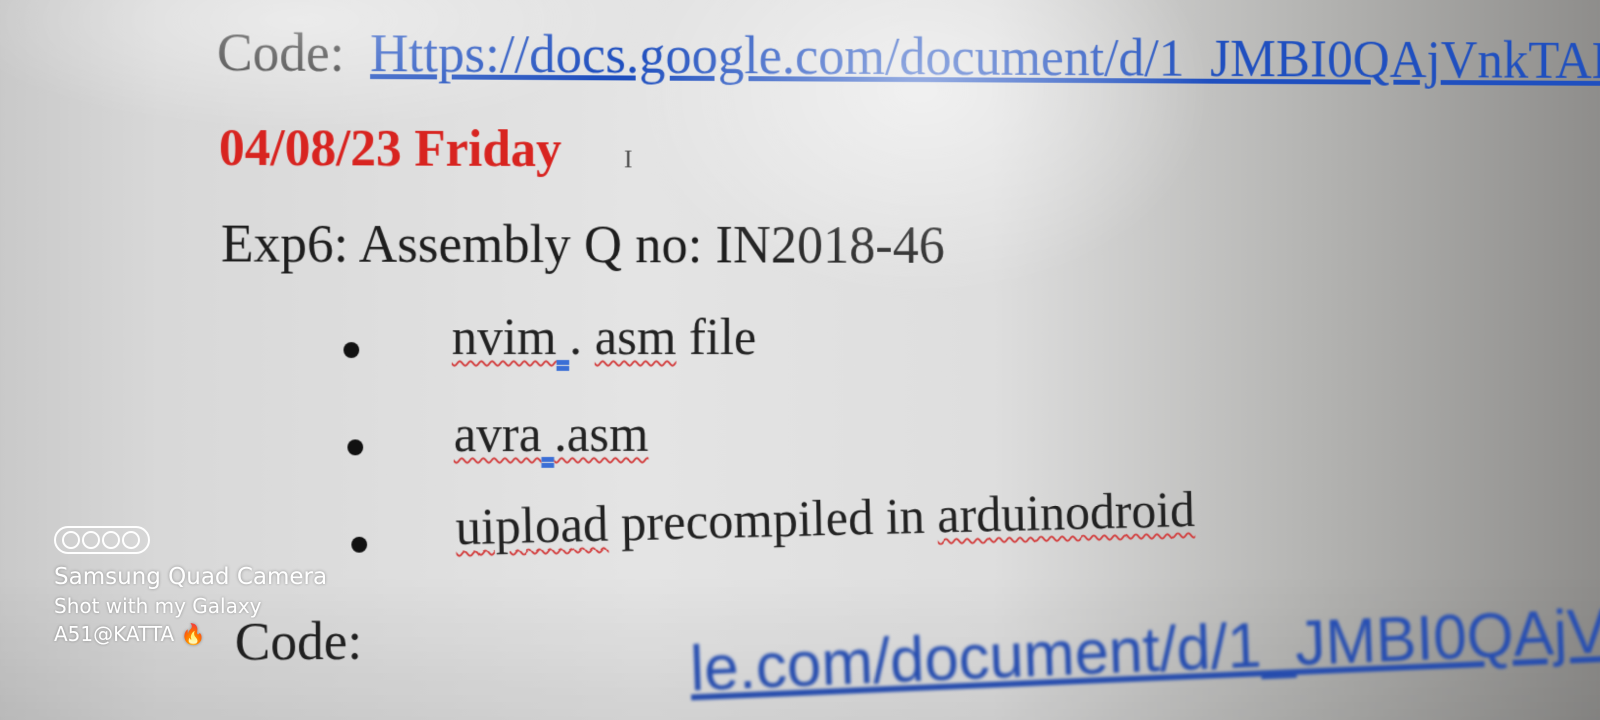  What do you see at coordinates (551, 434) in the screenshot?
I see `list-item: avra .asm` at bounding box center [551, 434].